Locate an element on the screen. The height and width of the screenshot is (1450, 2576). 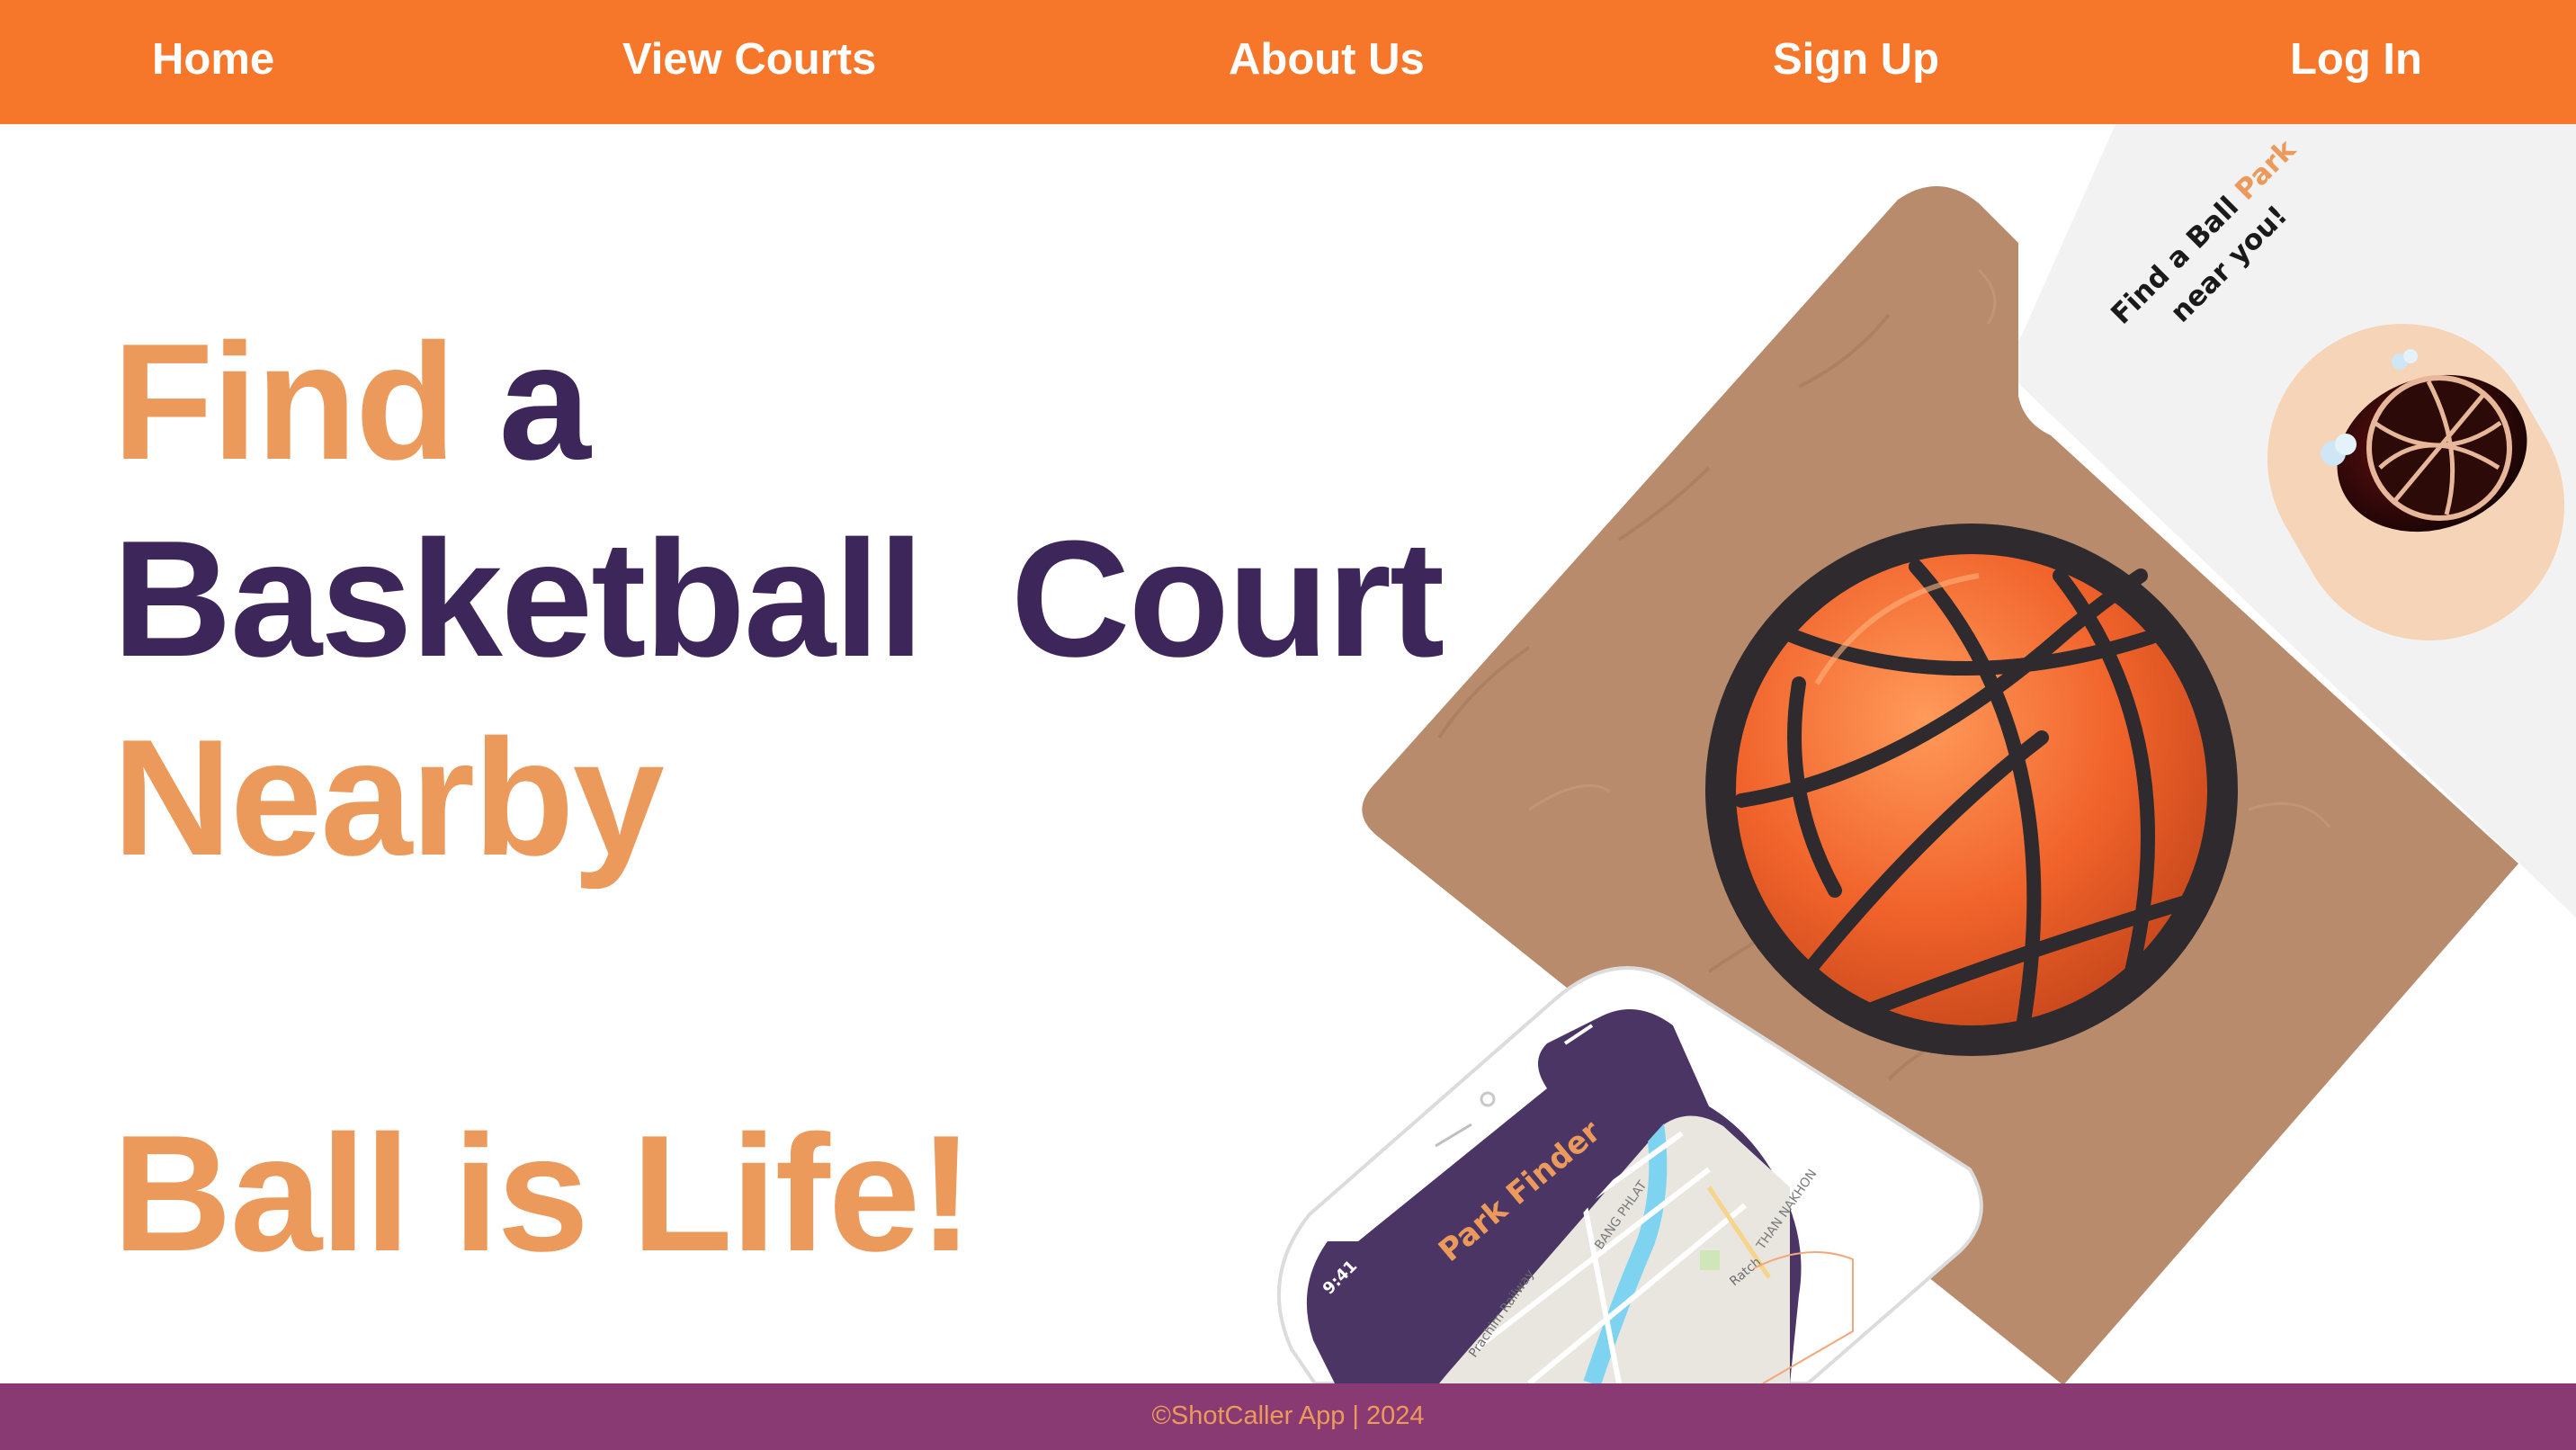
hero-headline-line1: Find a is located at coordinates (351, 402).